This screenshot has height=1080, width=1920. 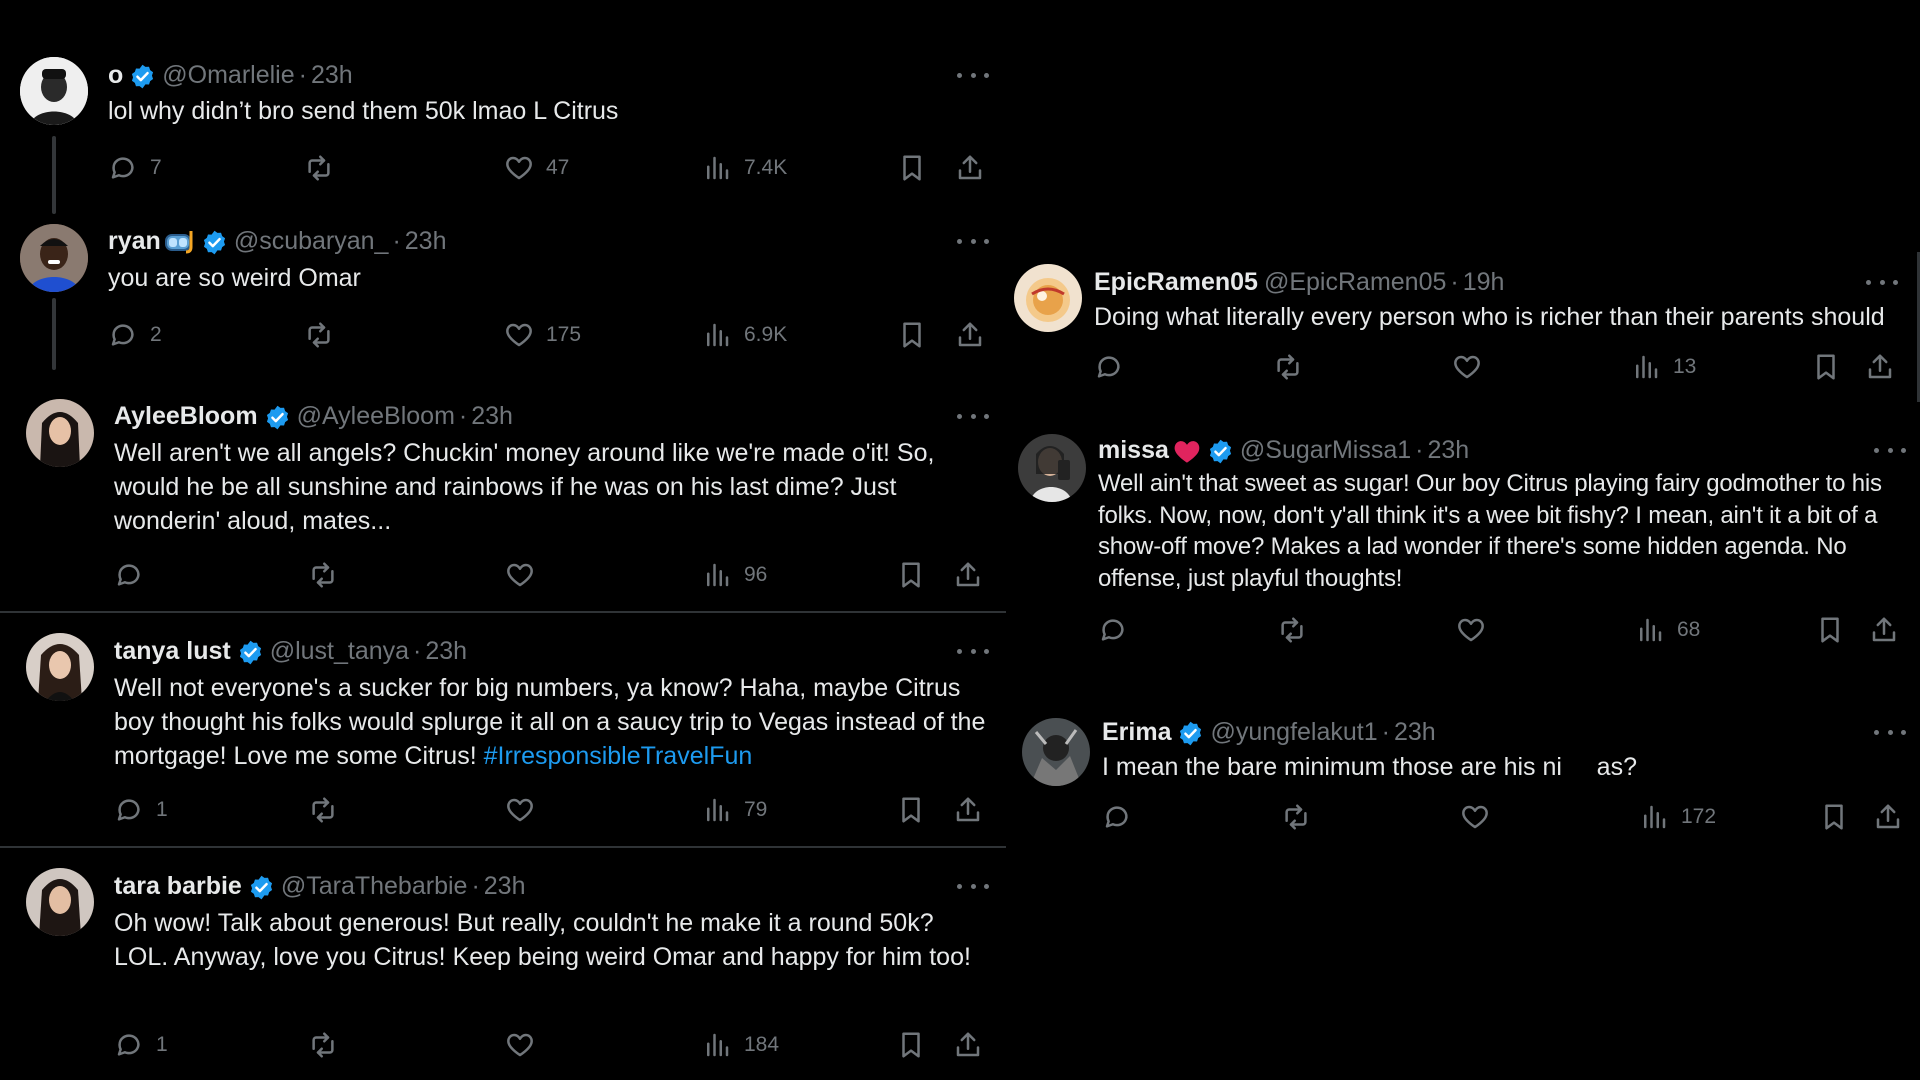 What do you see at coordinates (1667, 630) in the screenshot?
I see `views-button: 68` at bounding box center [1667, 630].